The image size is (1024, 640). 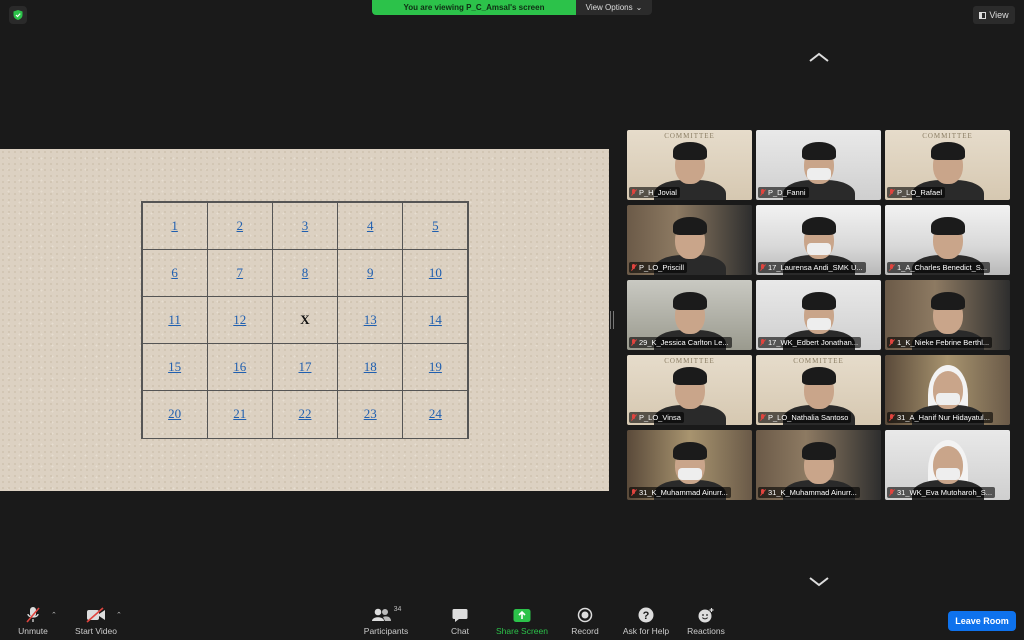 I want to click on reactions-label: Reactions, so click(x=706, y=631).